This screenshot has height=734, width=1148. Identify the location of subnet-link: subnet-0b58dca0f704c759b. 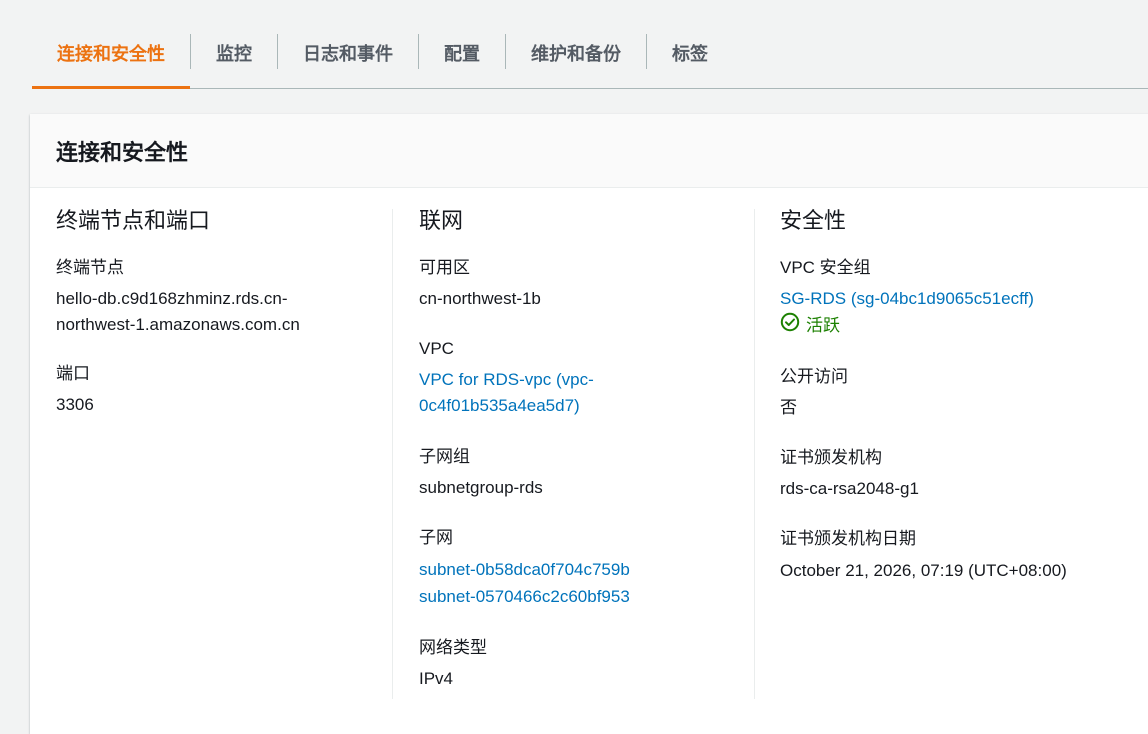
(584, 570).